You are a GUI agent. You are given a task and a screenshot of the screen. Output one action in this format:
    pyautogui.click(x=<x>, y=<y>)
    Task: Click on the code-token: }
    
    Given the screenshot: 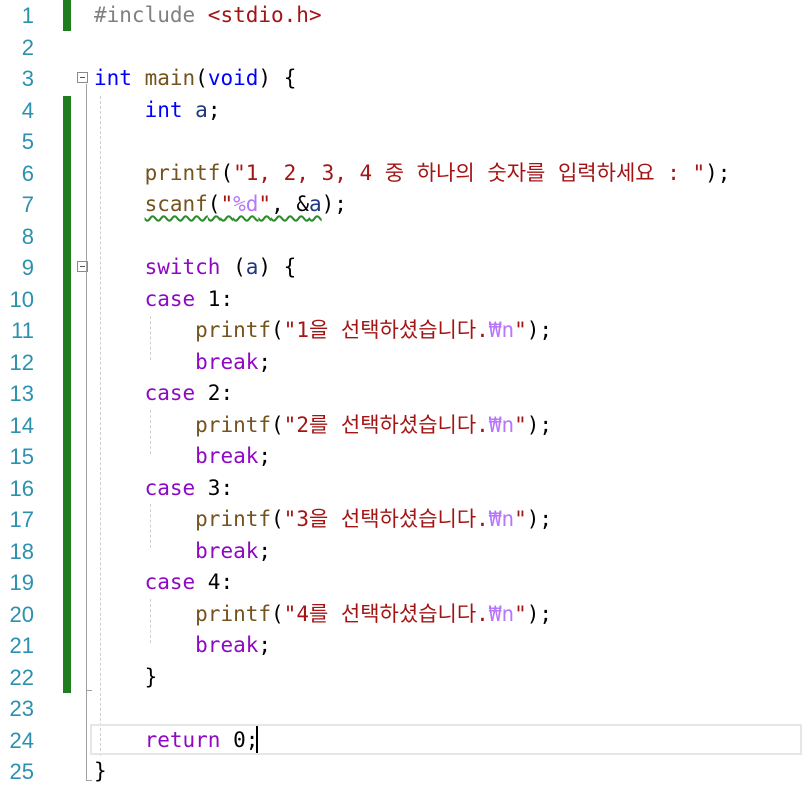 What is the action you would take?
    pyautogui.click(x=126, y=676)
    